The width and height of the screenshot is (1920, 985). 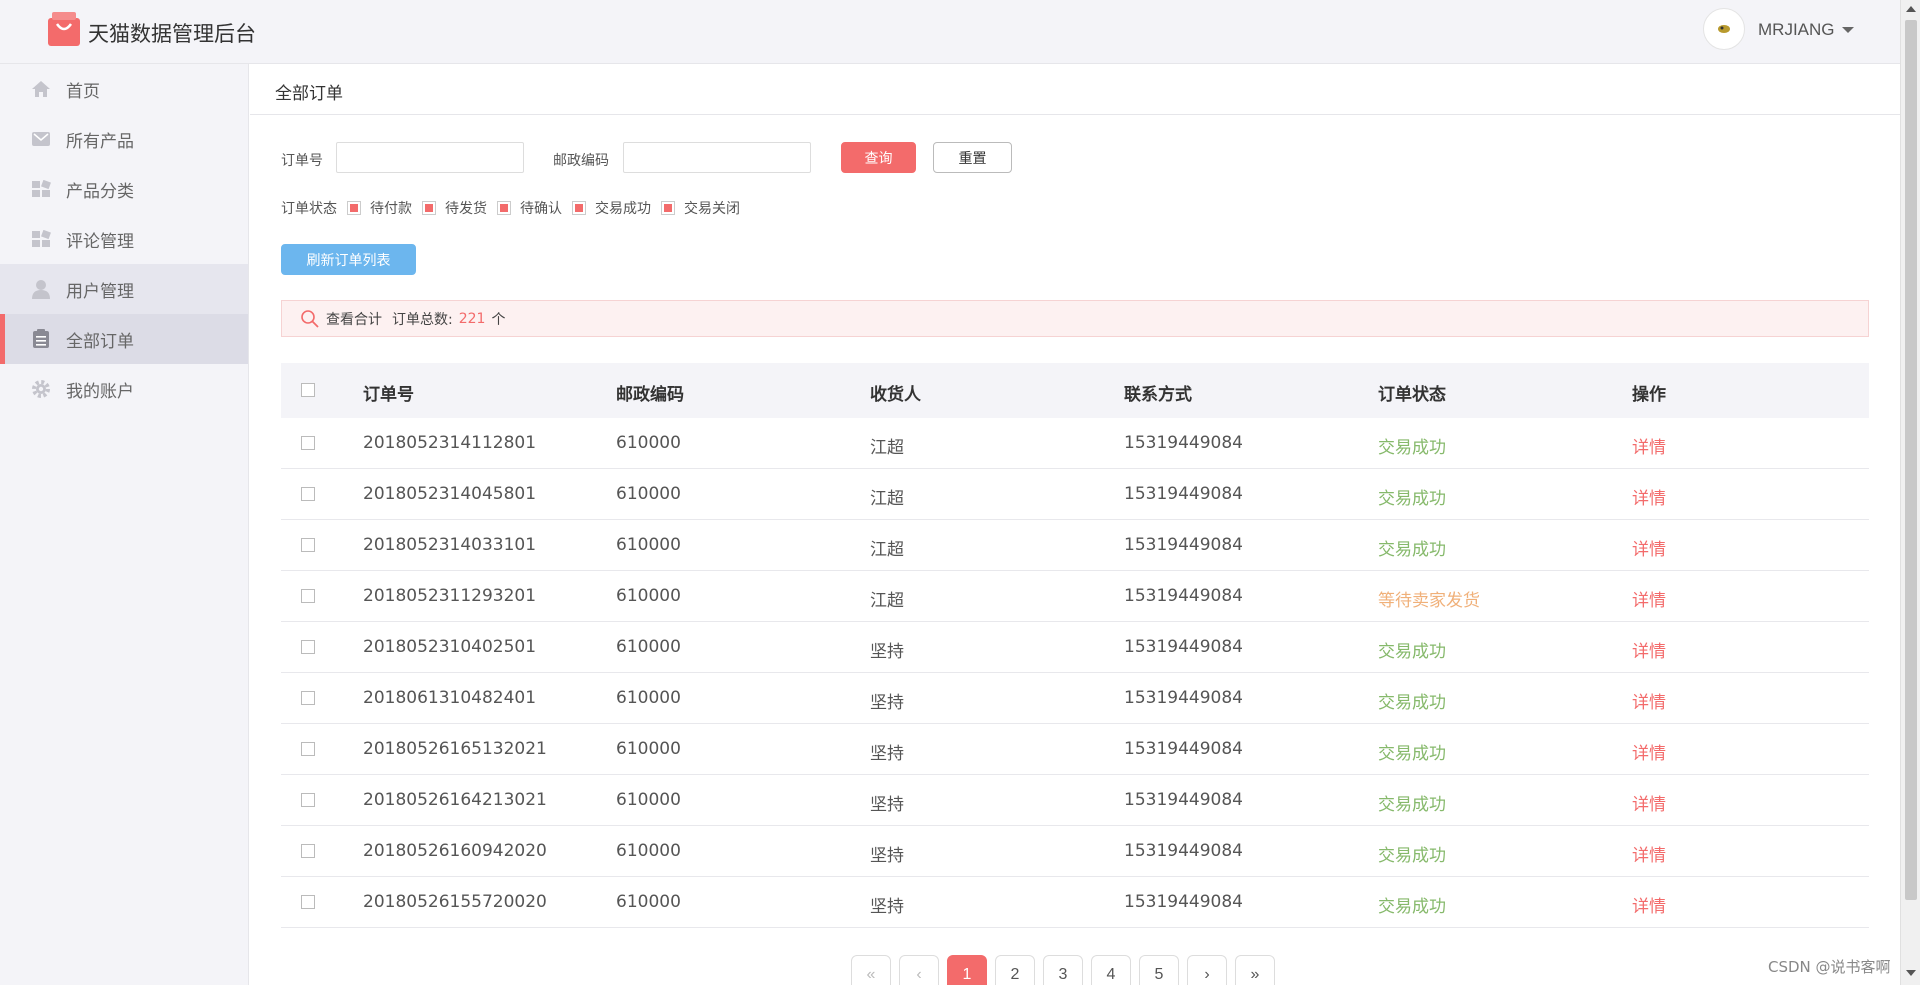 I want to click on home-icon, so click(x=41, y=89).